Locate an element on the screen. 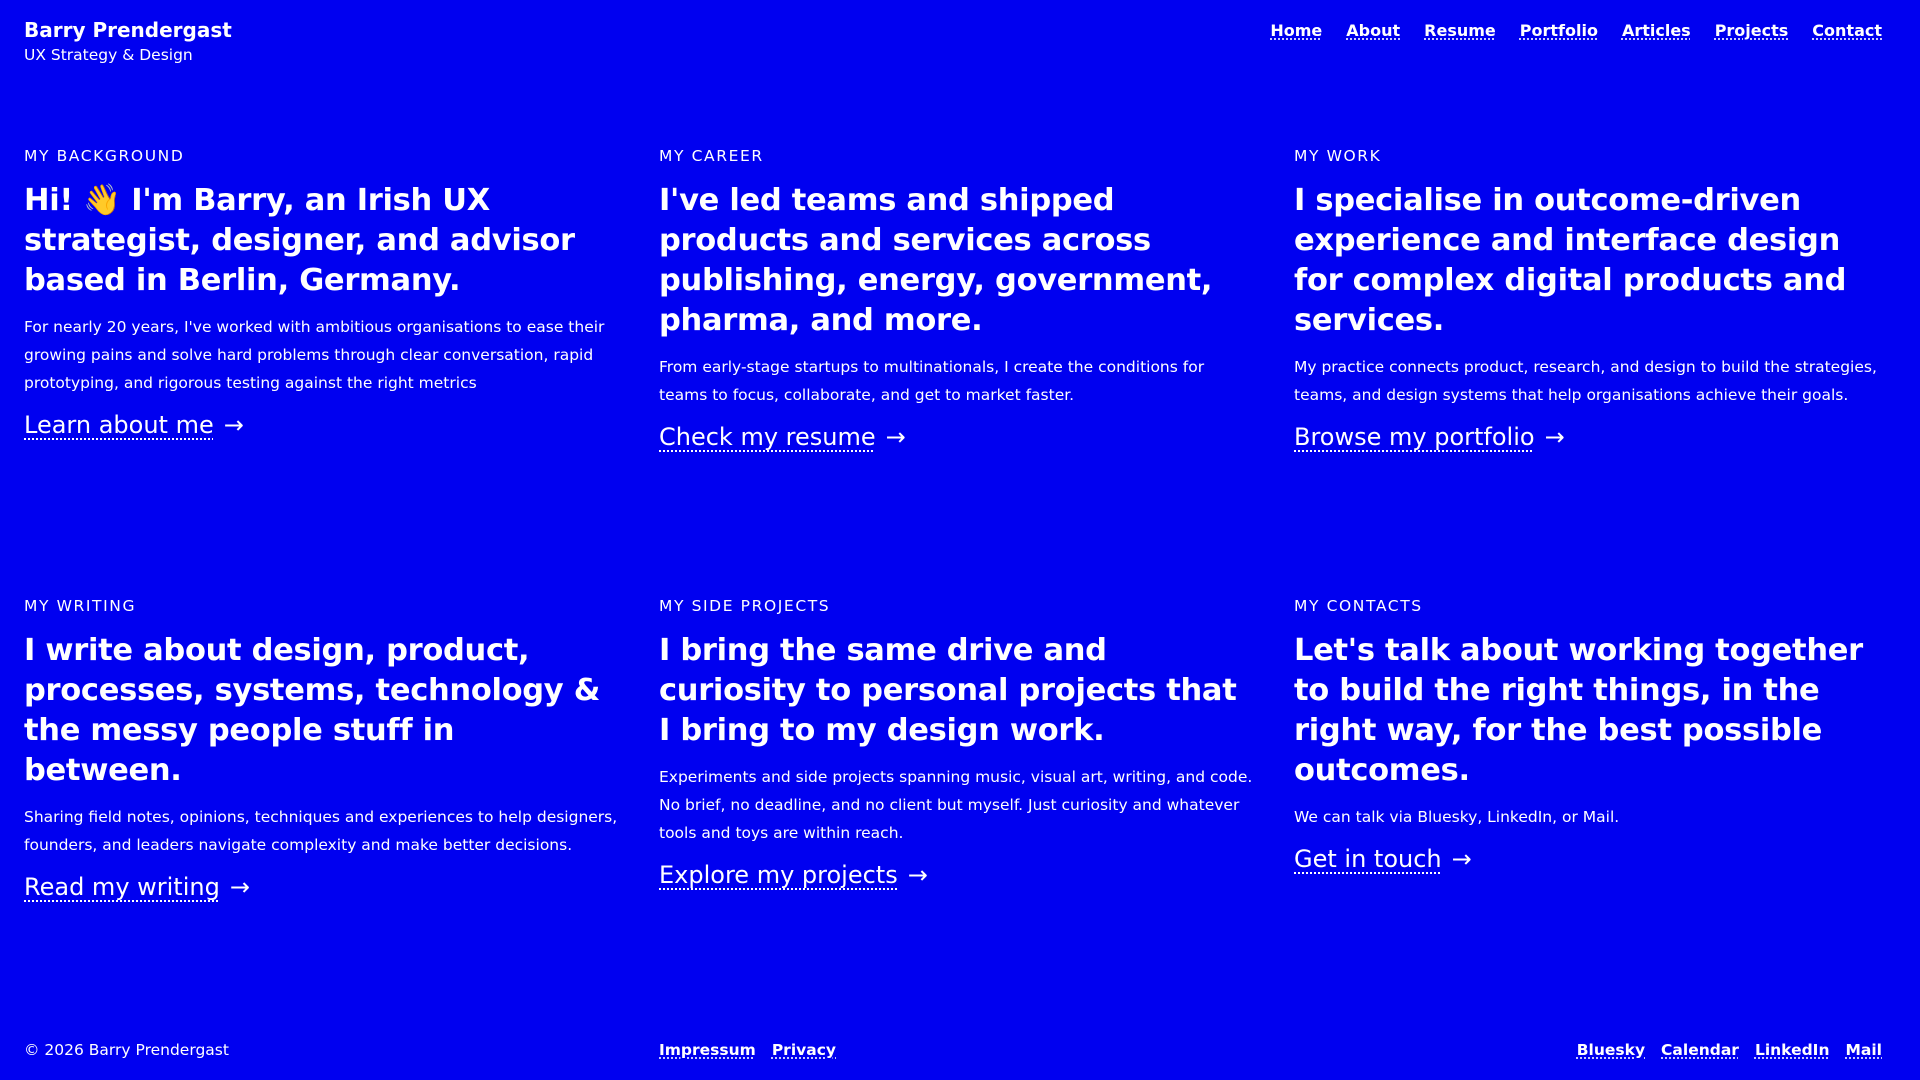  read-writing-link: Read my writing → is located at coordinates (137, 887).